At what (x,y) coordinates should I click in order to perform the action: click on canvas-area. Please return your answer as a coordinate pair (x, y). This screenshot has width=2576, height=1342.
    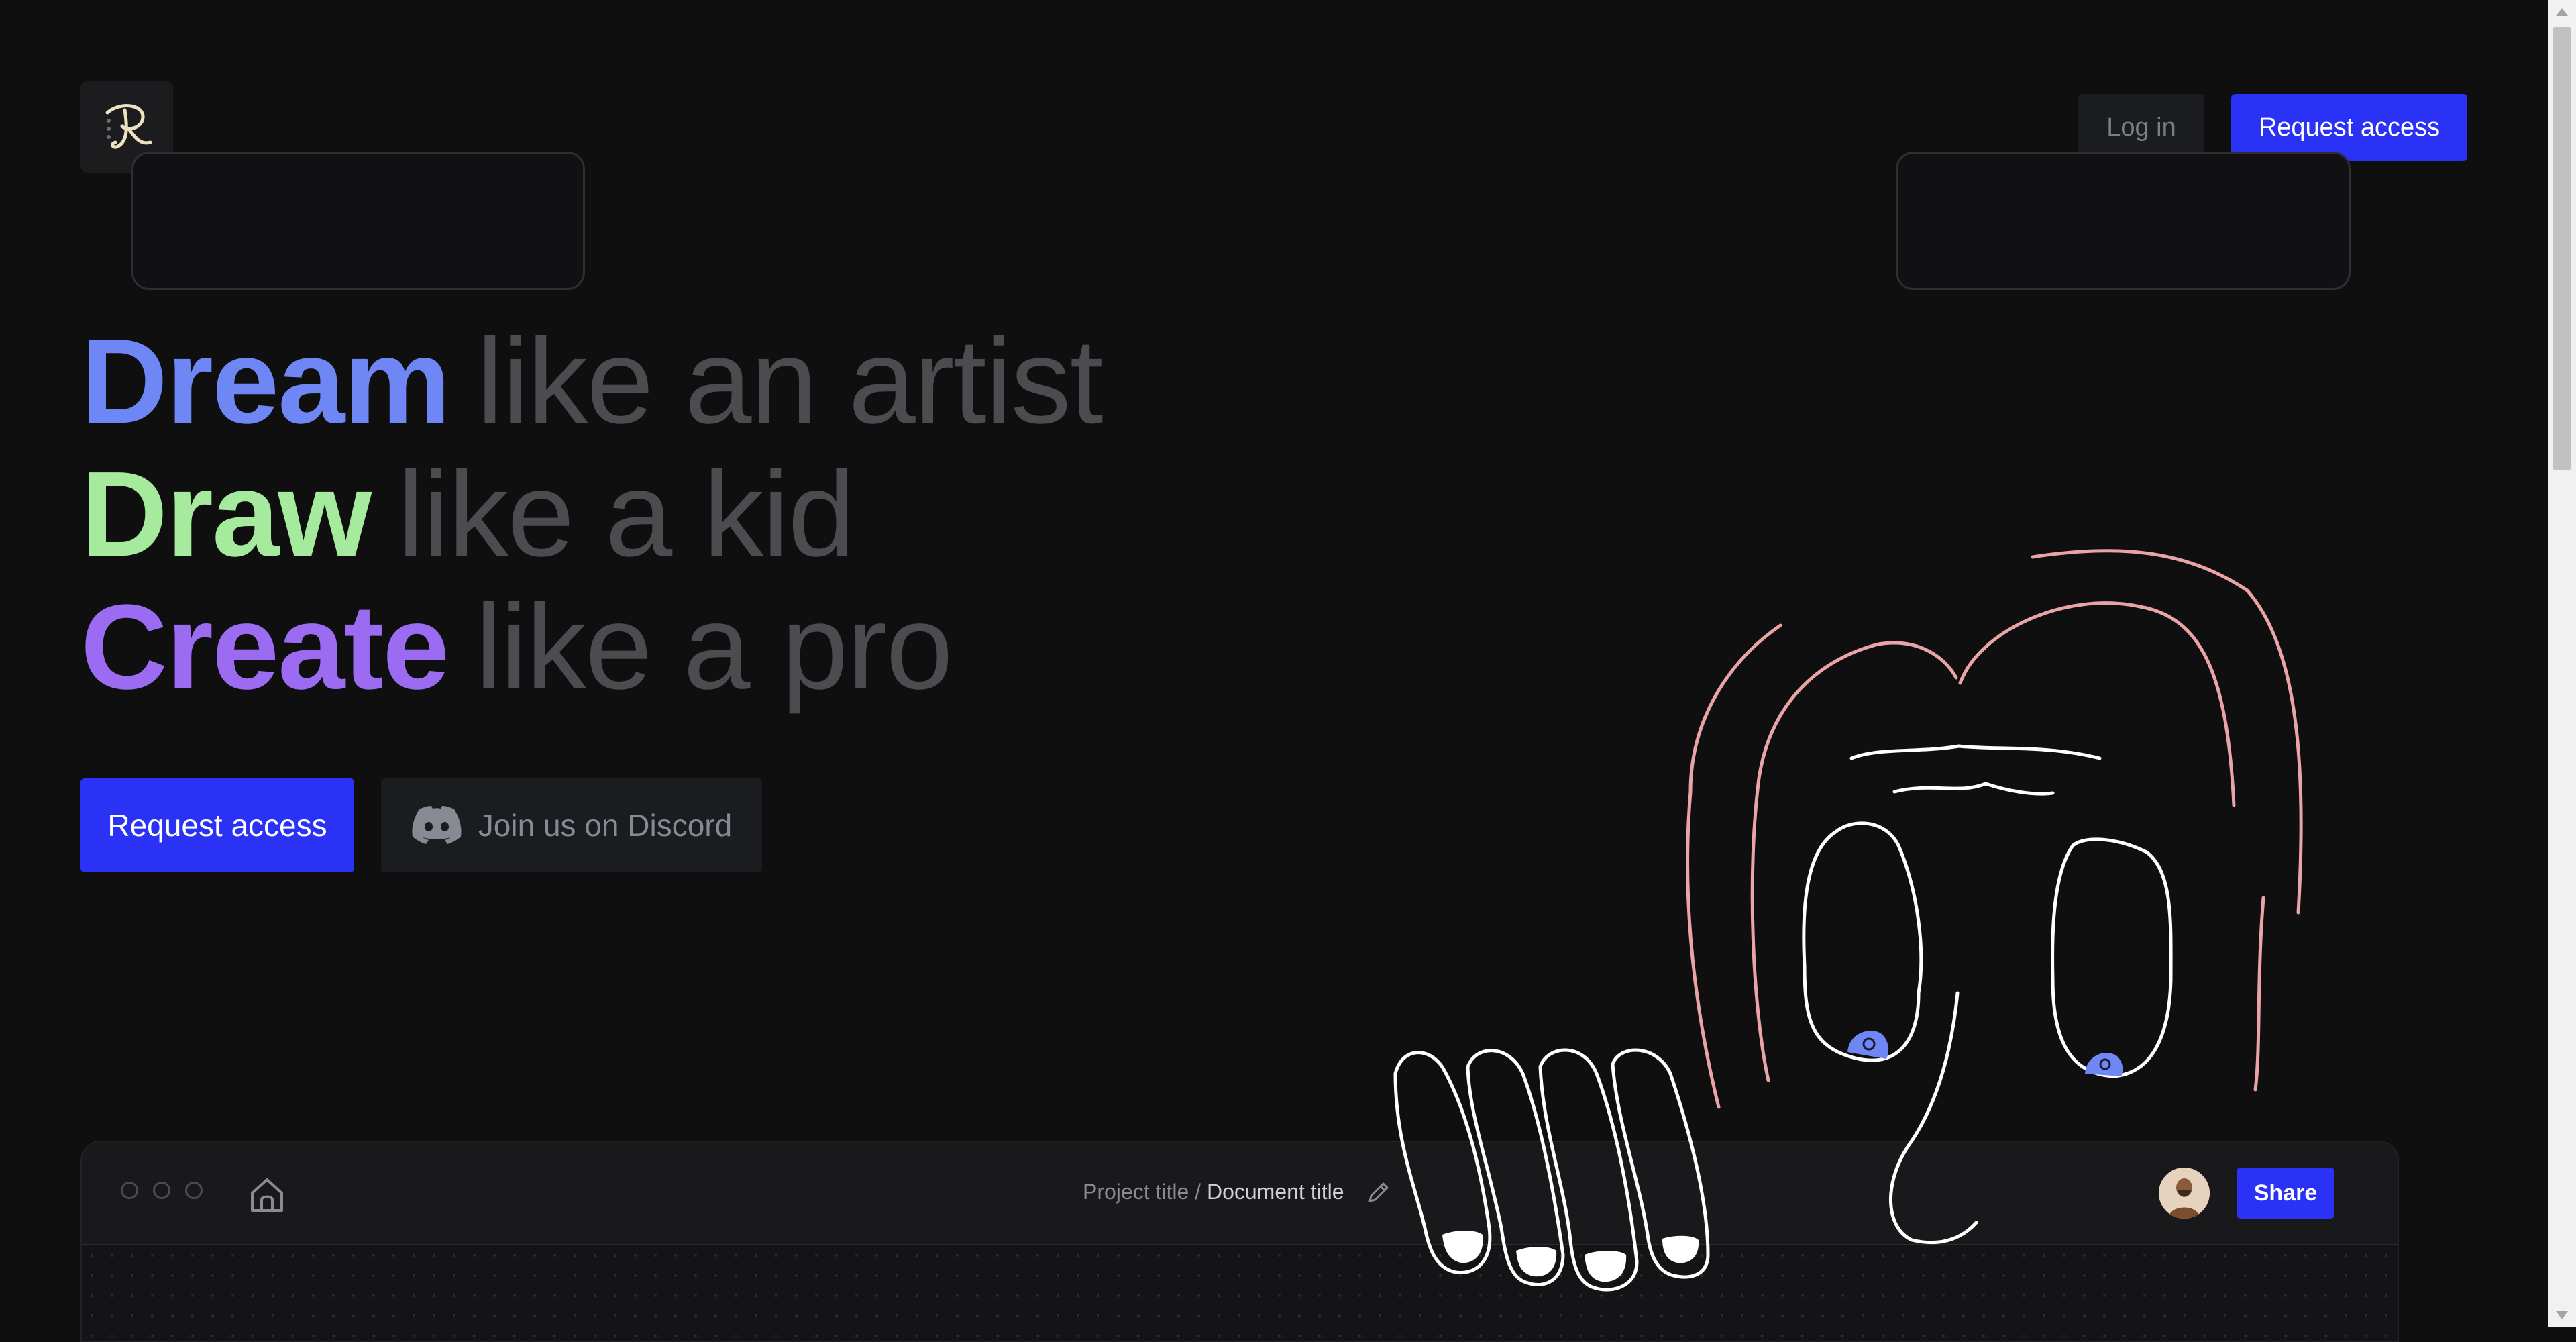
    Looking at the image, I should click on (1240, 1293).